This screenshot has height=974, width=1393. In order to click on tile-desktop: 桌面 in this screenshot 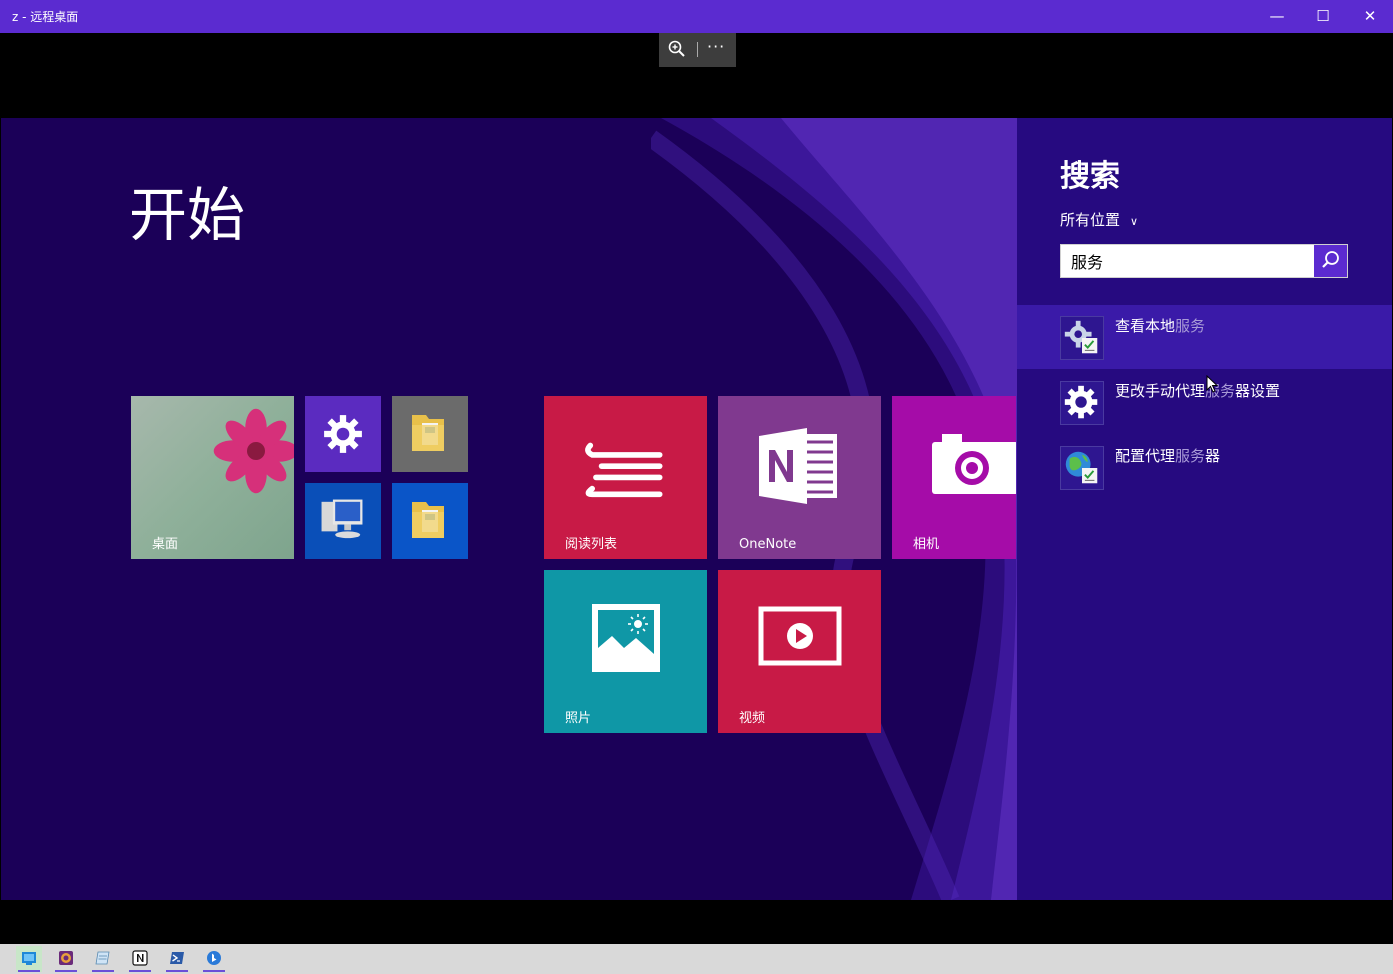, I will do `click(212, 477)`.